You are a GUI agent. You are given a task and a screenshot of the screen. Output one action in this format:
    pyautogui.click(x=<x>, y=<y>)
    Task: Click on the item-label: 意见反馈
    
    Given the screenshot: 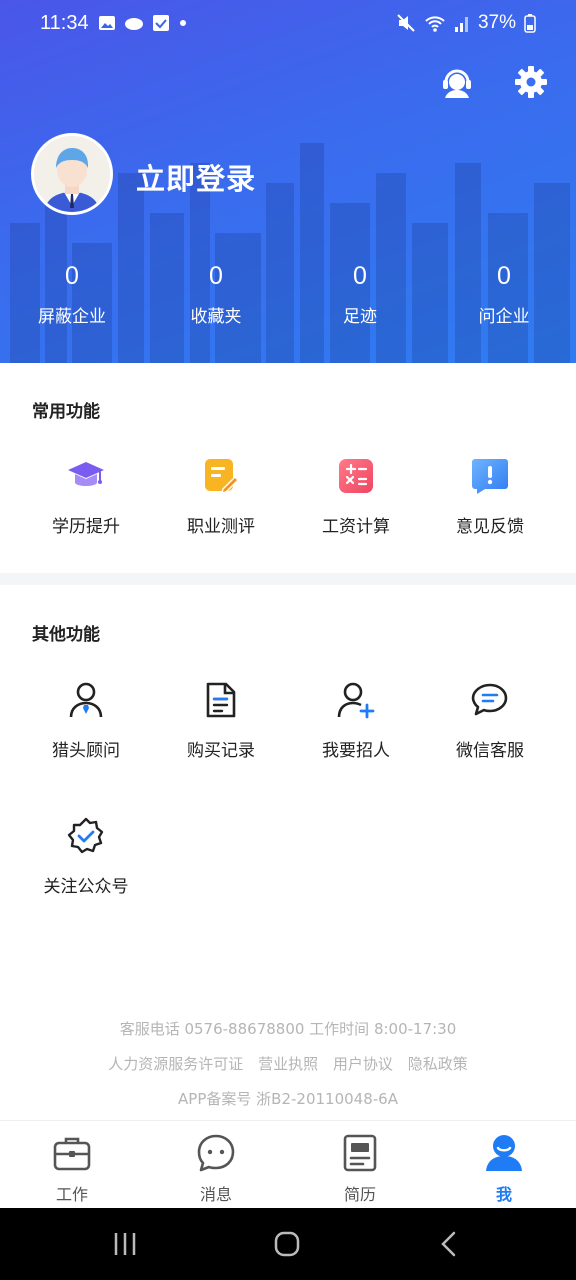 What is the action you would take?
    pyautogui.click(x=490, y=527)
    